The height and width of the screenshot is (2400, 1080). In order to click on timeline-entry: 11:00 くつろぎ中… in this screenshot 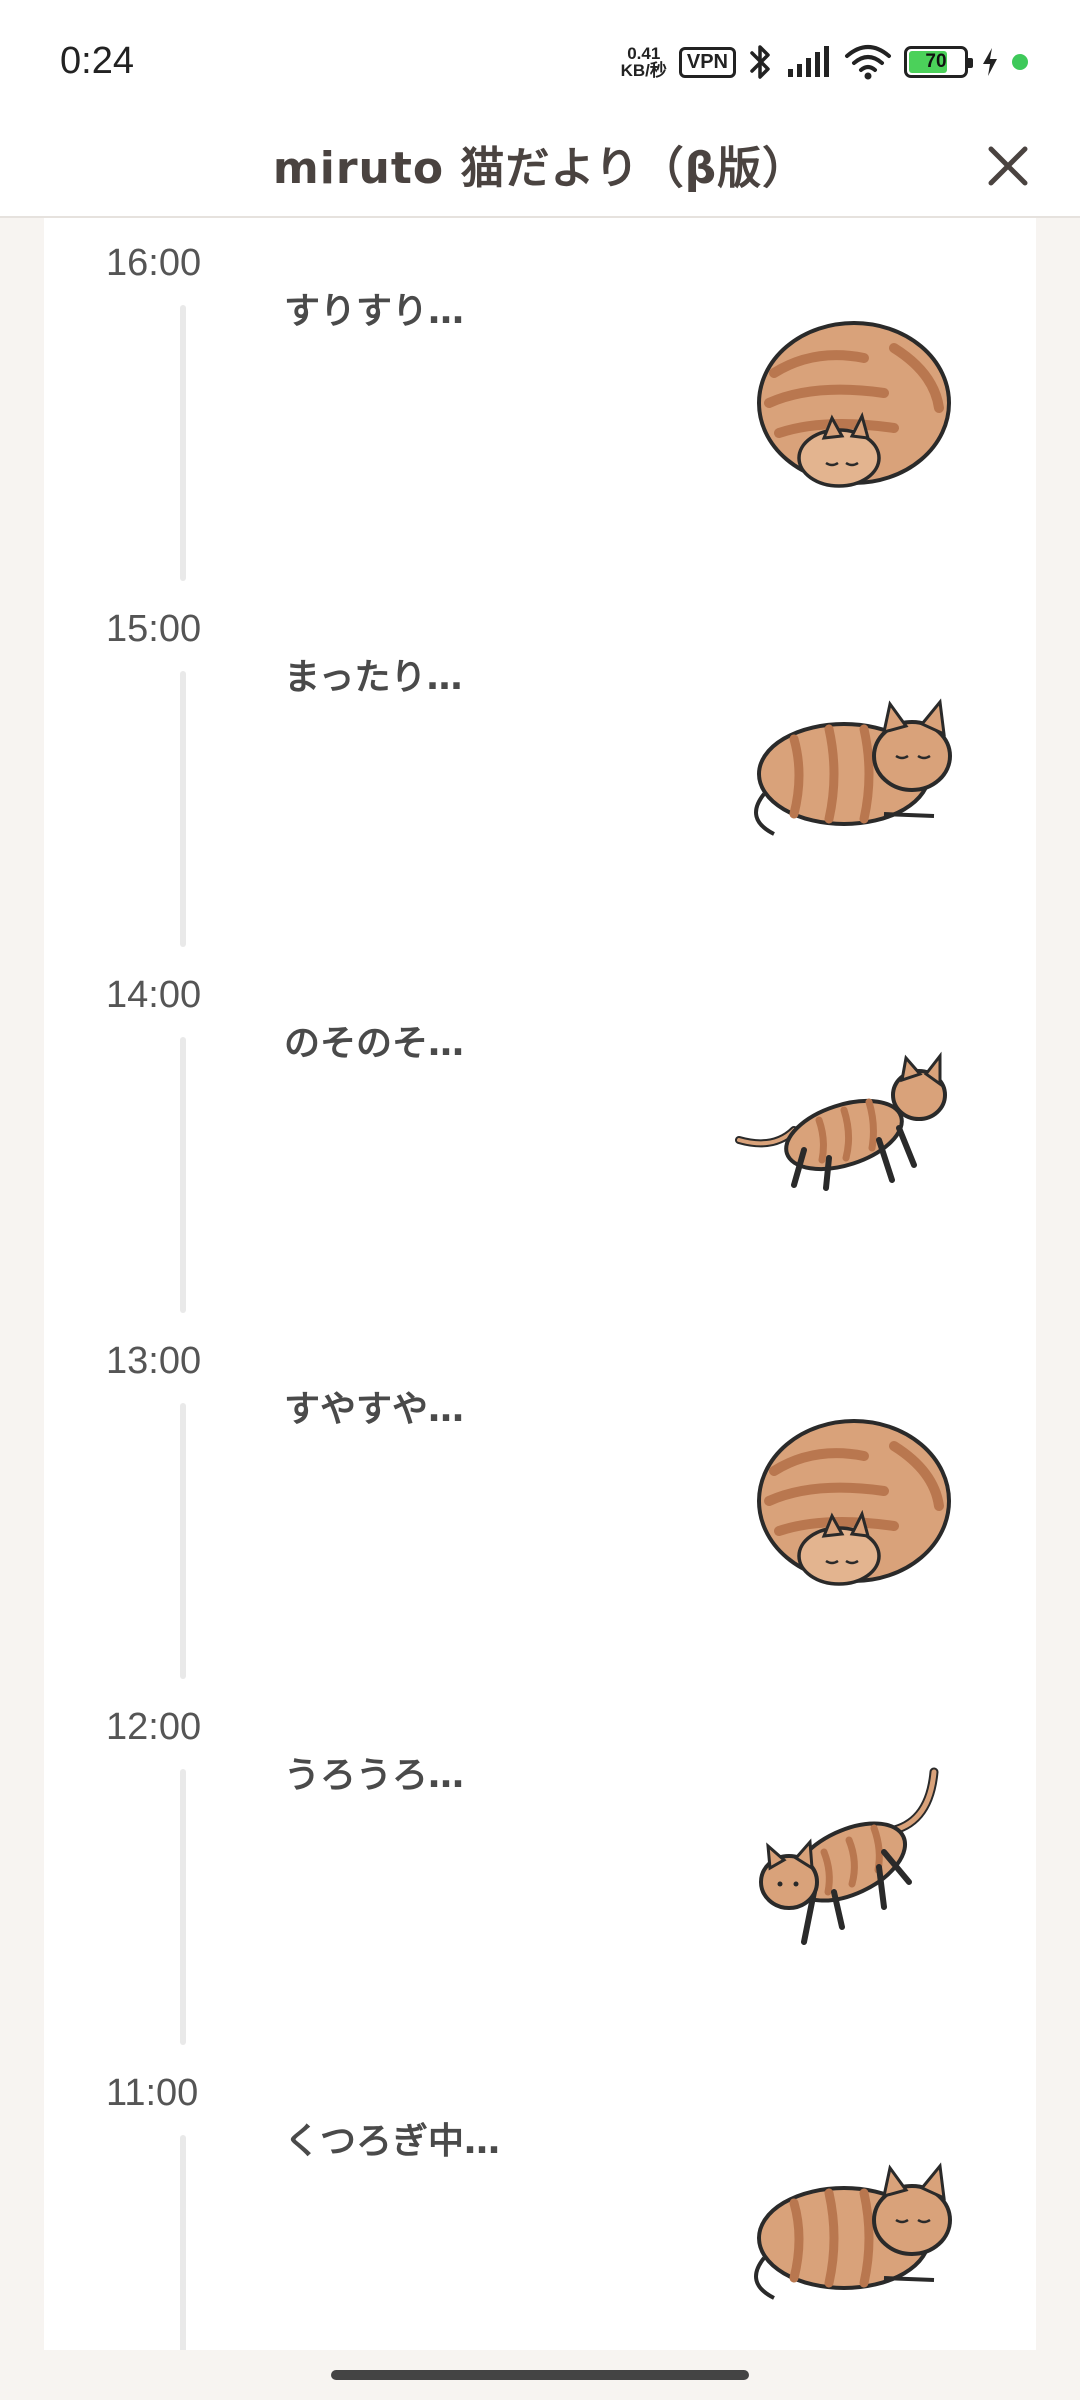, I will do `click(540, 2199)`.